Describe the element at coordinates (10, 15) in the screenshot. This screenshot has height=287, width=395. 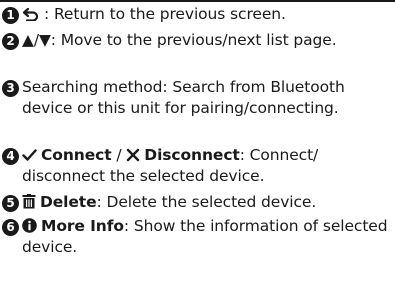
I see `item-number-badge: 1` at that location.